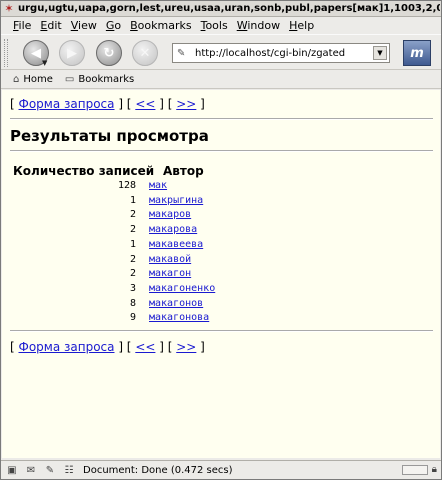 The image size is (442, 480). What do you see at coordinates (173, 229) in the screenshot?
I see `author-link: макарова` at bounding box center [173, 229].